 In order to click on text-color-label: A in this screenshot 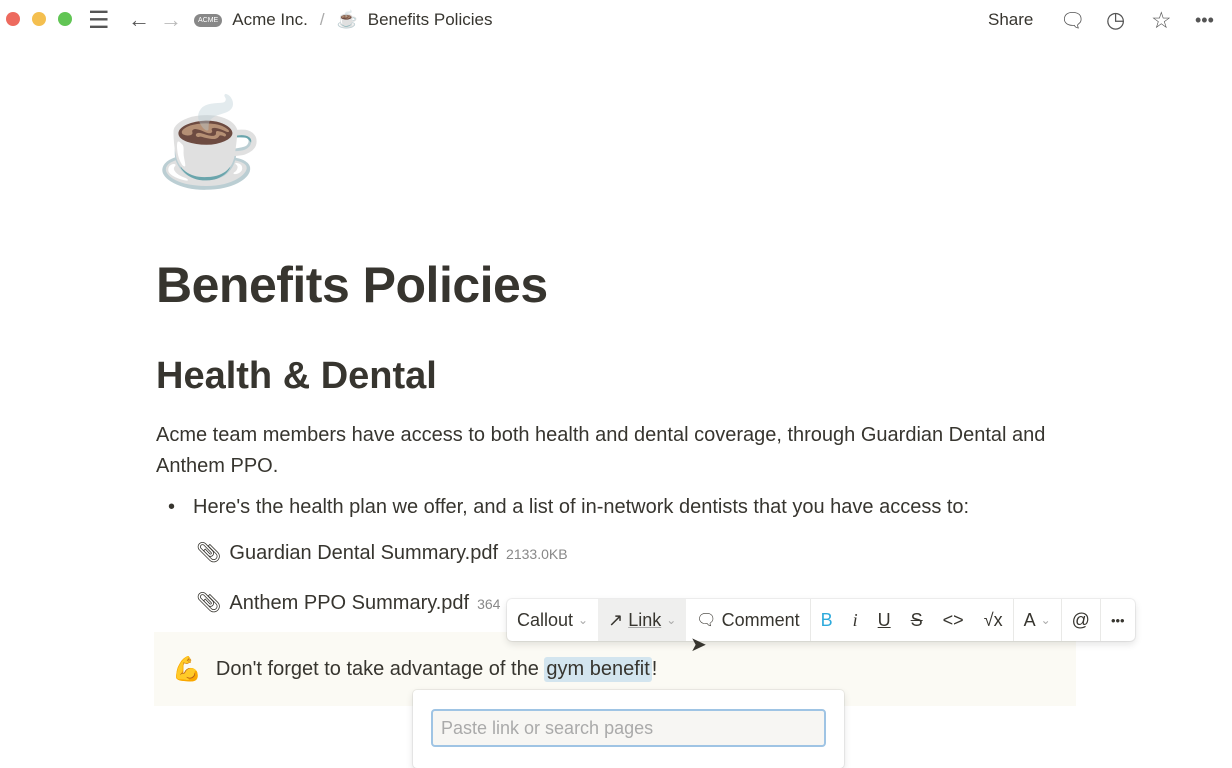, I will do `click(1029, 619)`.